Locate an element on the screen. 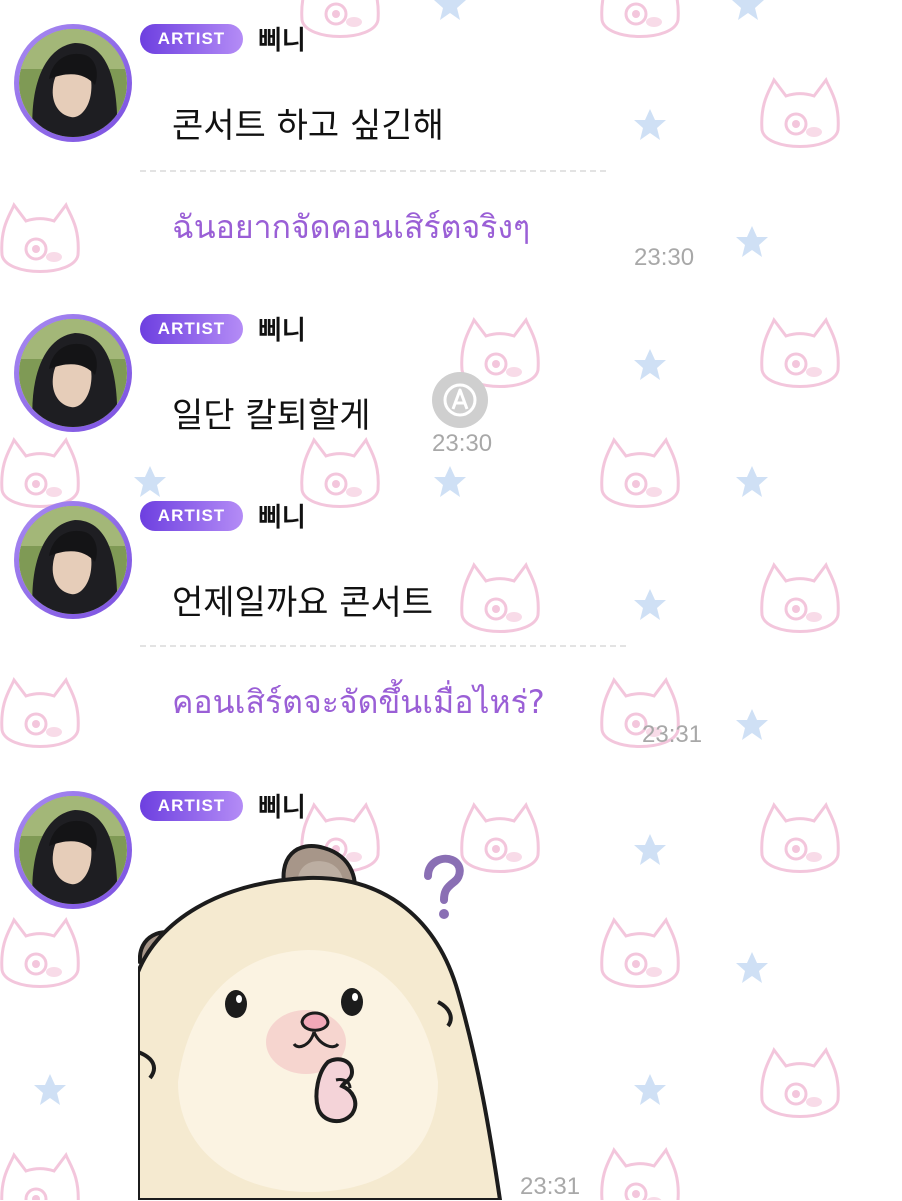  translated-text: ฉันอยากจัดคอนเสิร์ตจริงๆ is located at coordinates (351, 227).